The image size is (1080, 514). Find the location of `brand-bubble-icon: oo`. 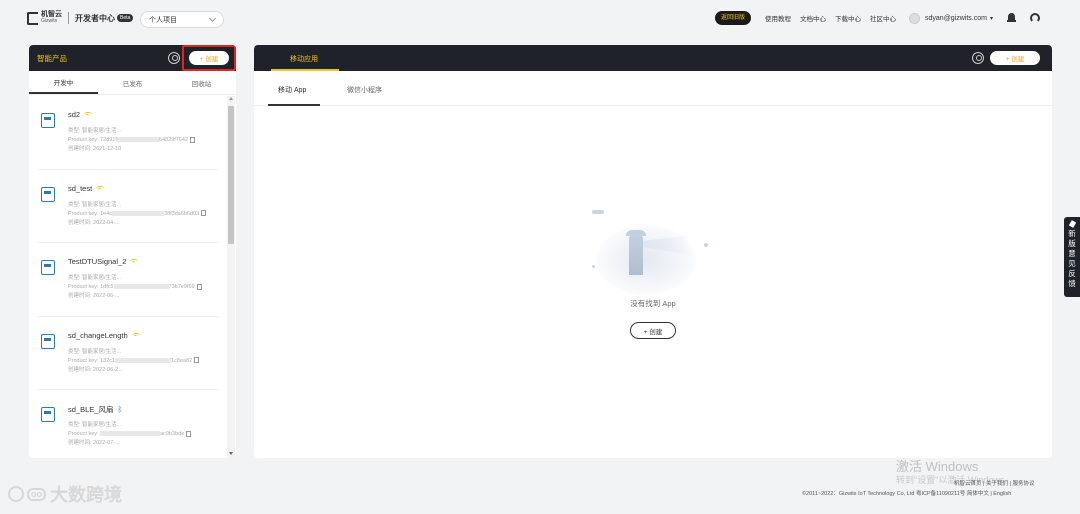

brand-bubble-icon: oo is located at coordinates (36, 494).